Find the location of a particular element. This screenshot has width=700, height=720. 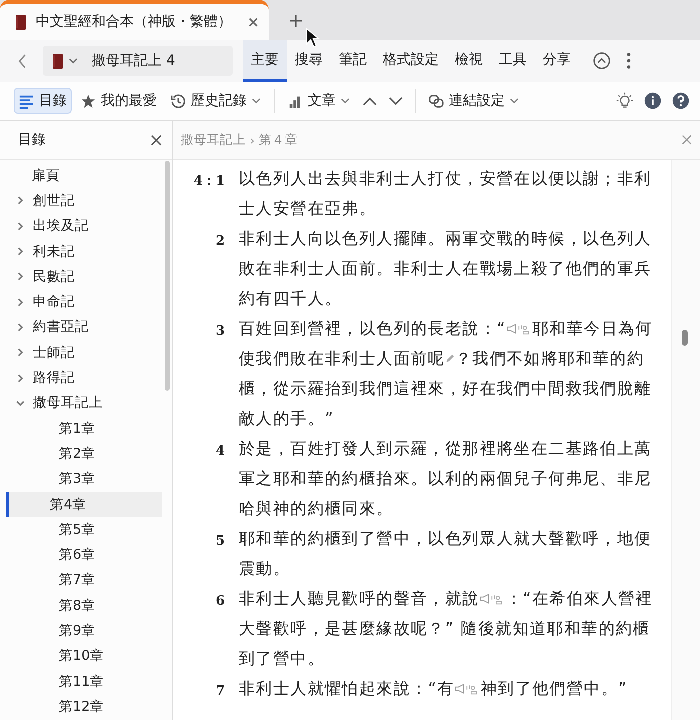

menu-tab: 格式設定 is located at coordinates (411, 61).